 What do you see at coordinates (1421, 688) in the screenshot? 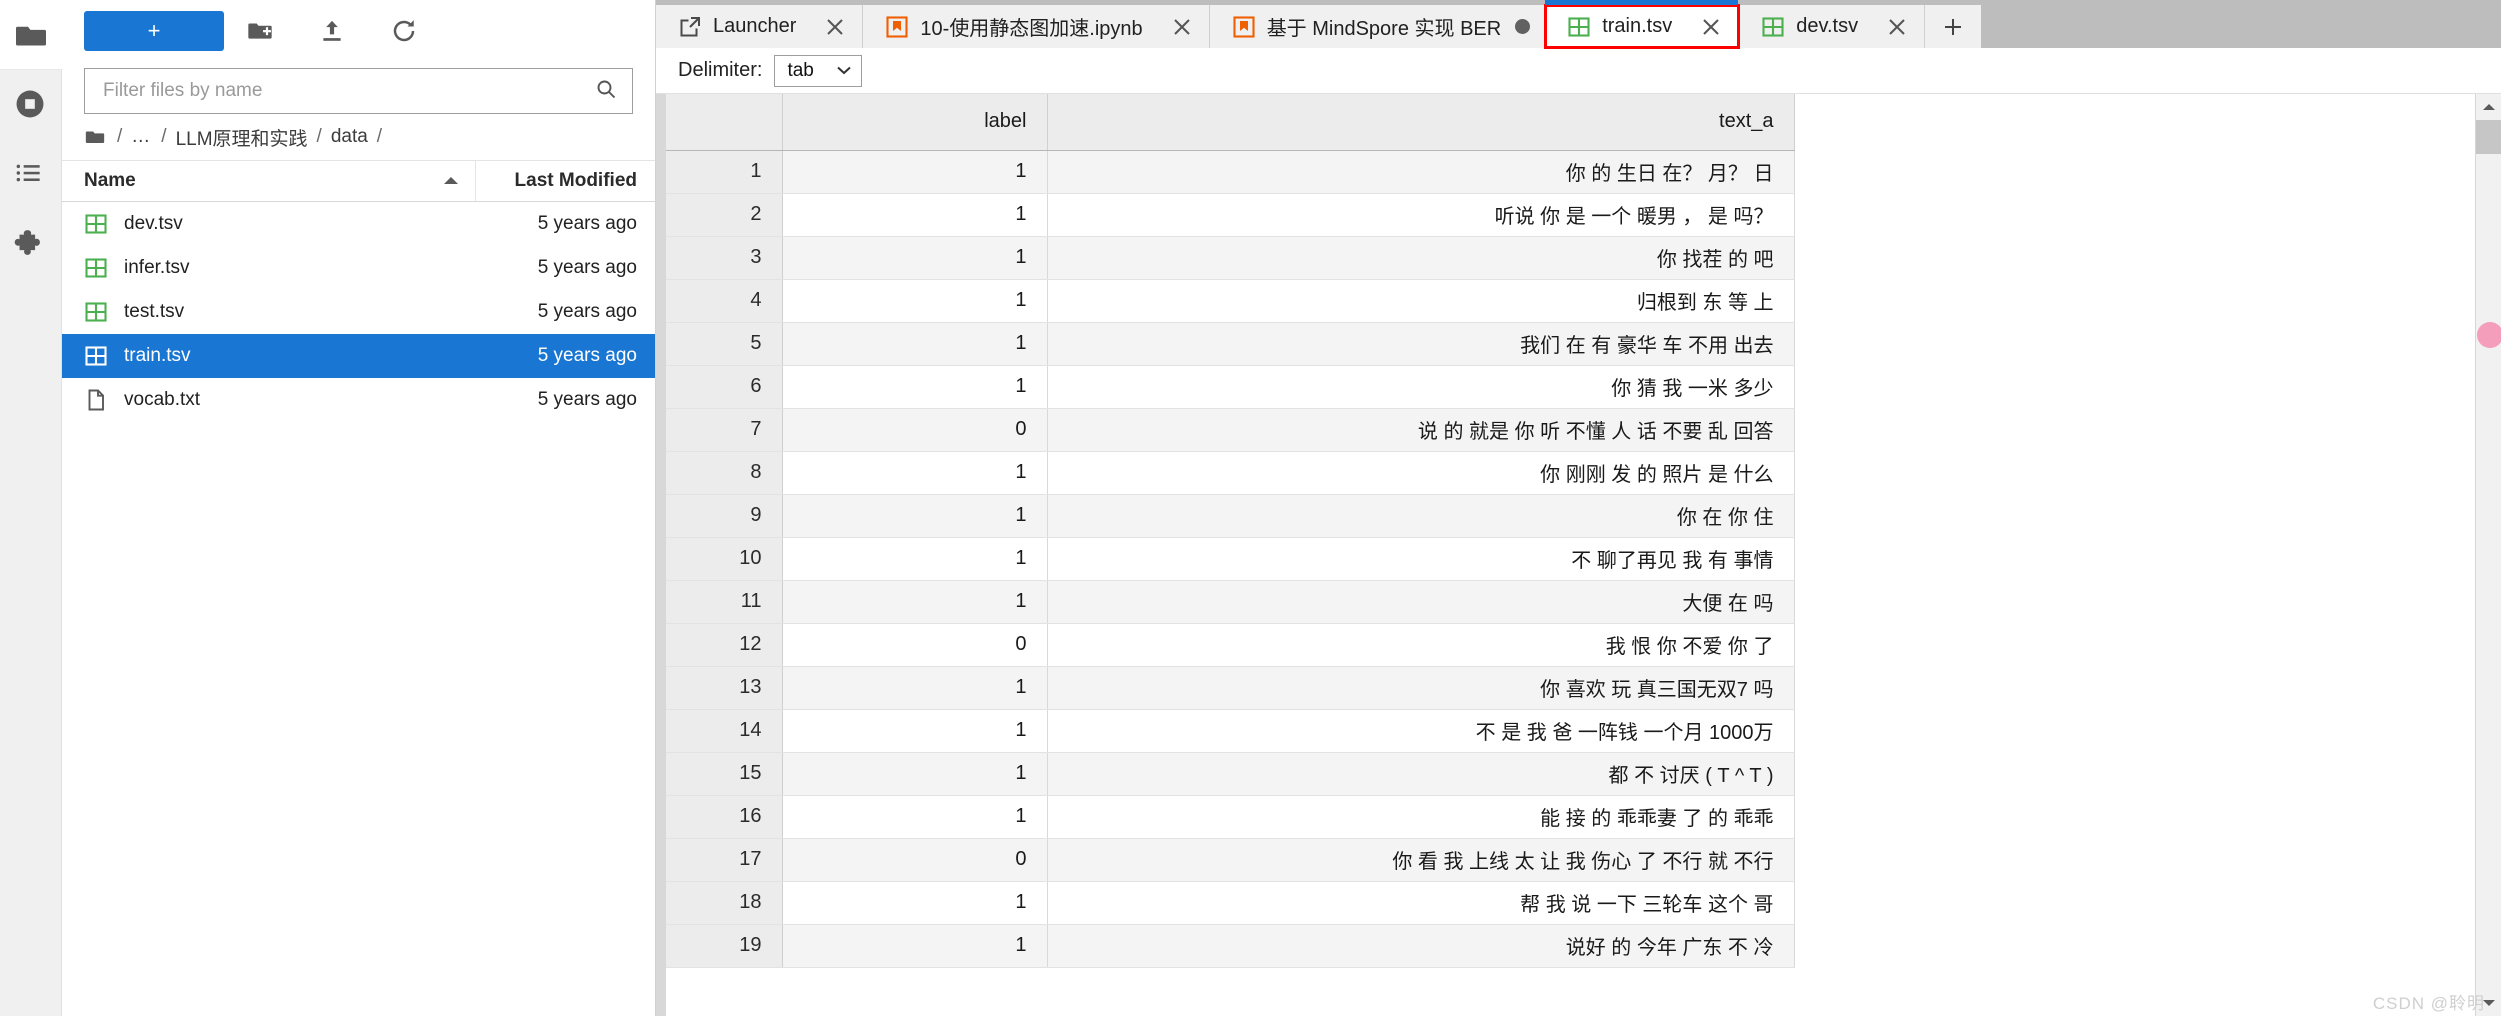
I see `grid-cell-text-a: 你 喜欢 玩 真三国无双7 吗` at bounding box center [1421, 688].